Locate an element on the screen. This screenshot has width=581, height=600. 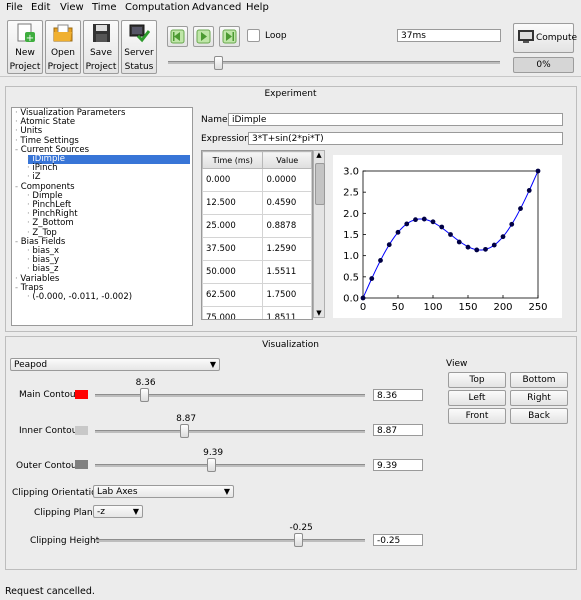
new-project-label-2: Project is located at coordinates (25, 67).